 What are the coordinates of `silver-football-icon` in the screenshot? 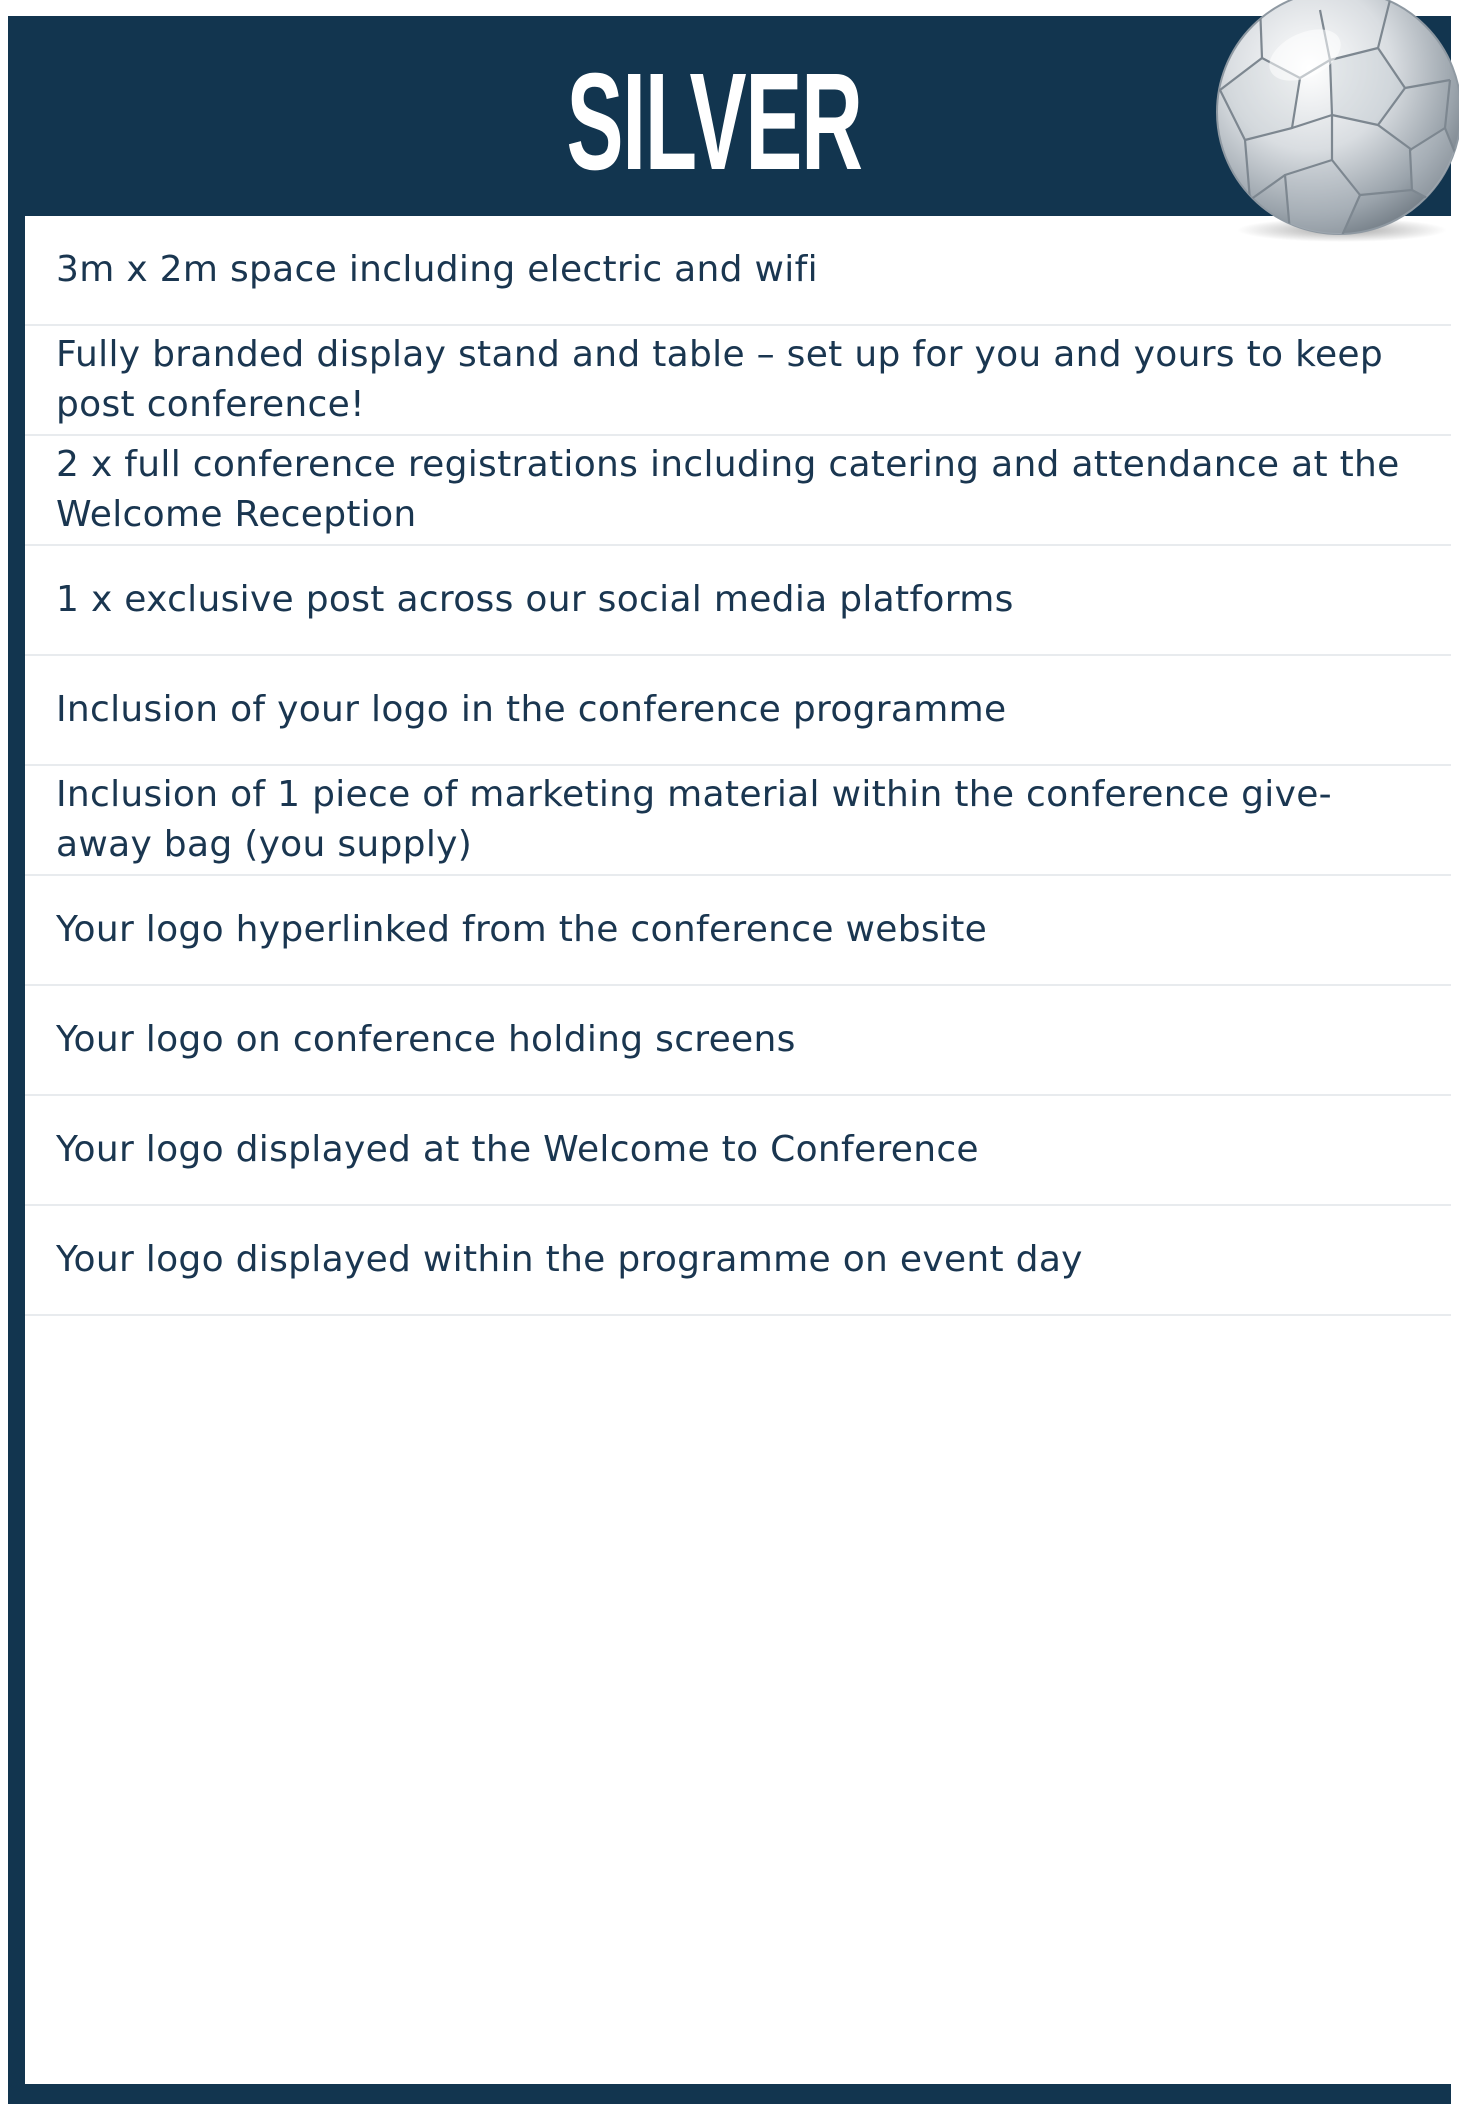 It's located at (1337, 121).